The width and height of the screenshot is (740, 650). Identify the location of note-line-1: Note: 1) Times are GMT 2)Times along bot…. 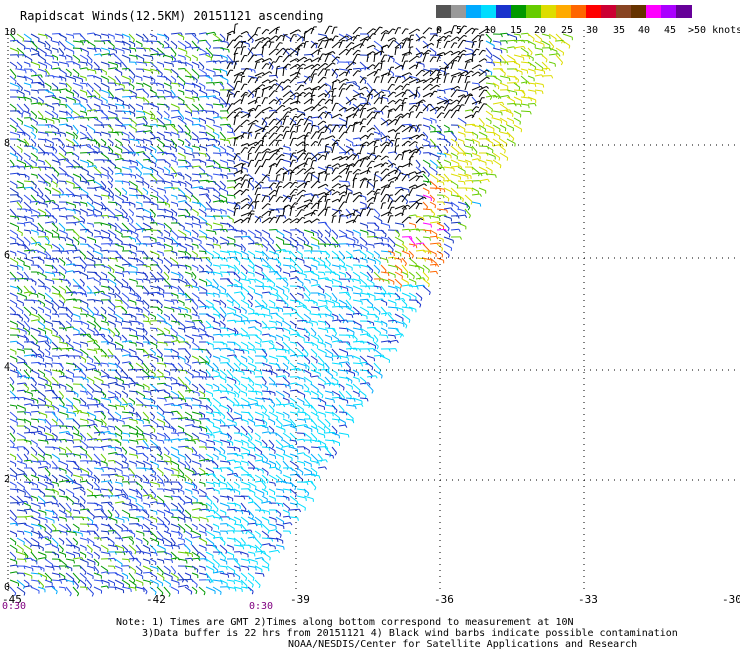
(345, 622).